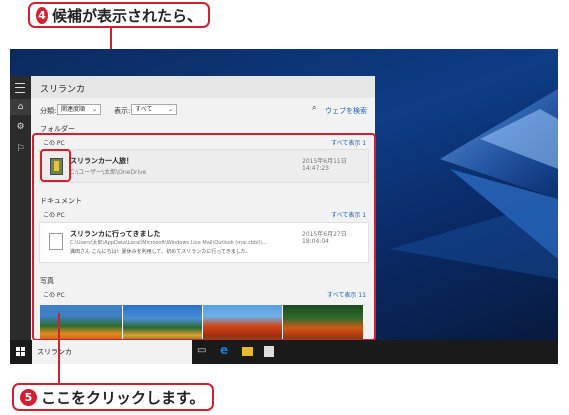 The image size is (569, 415). Describe the element at coordinates (42, 15) in the screenshot. I see `step-number-badge: 4` at that location.